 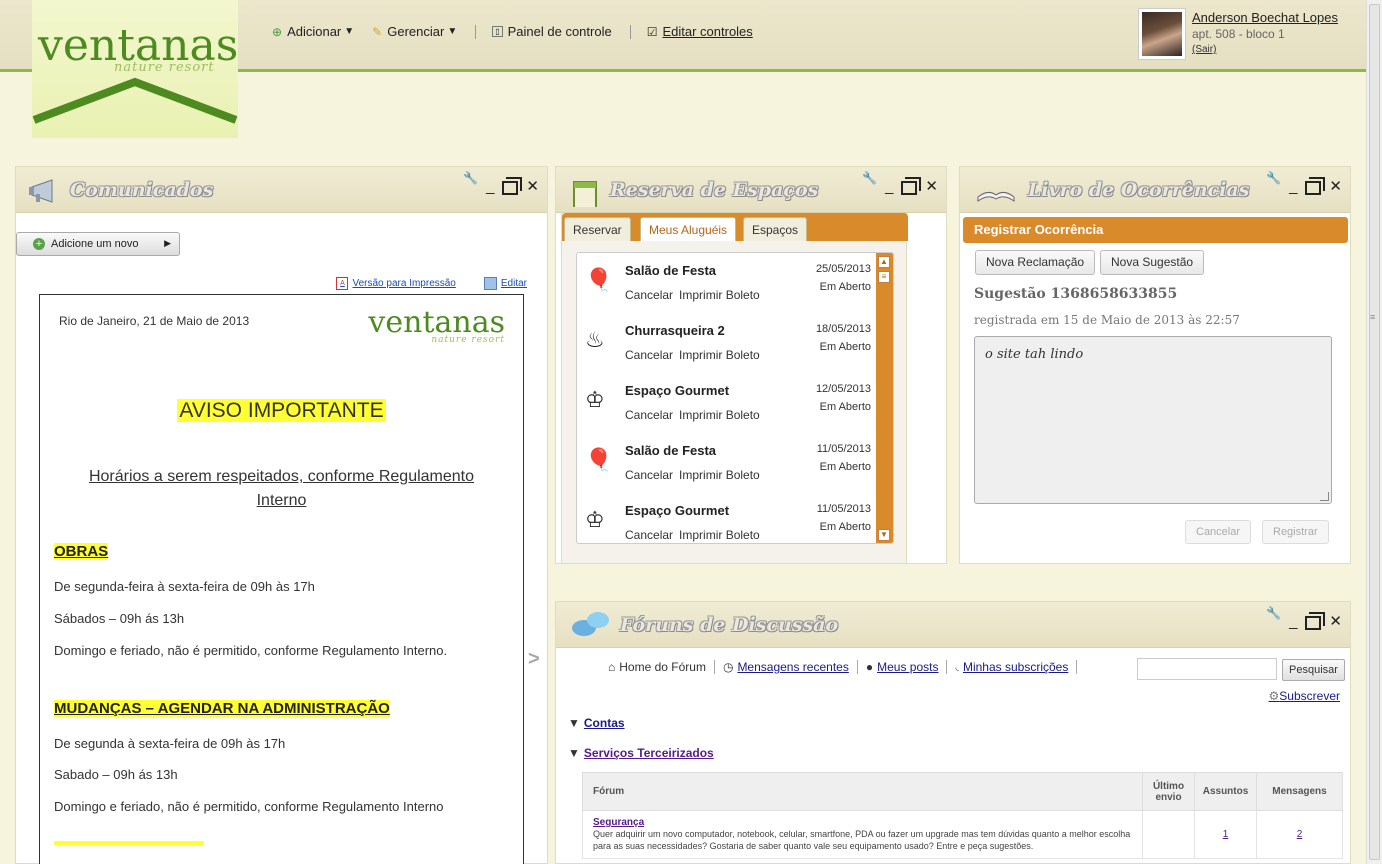 What do you see at coordinates (597, 229) in the screenshot?
I see `tab-reservar: Reservar` at bounding box center [597, 229].